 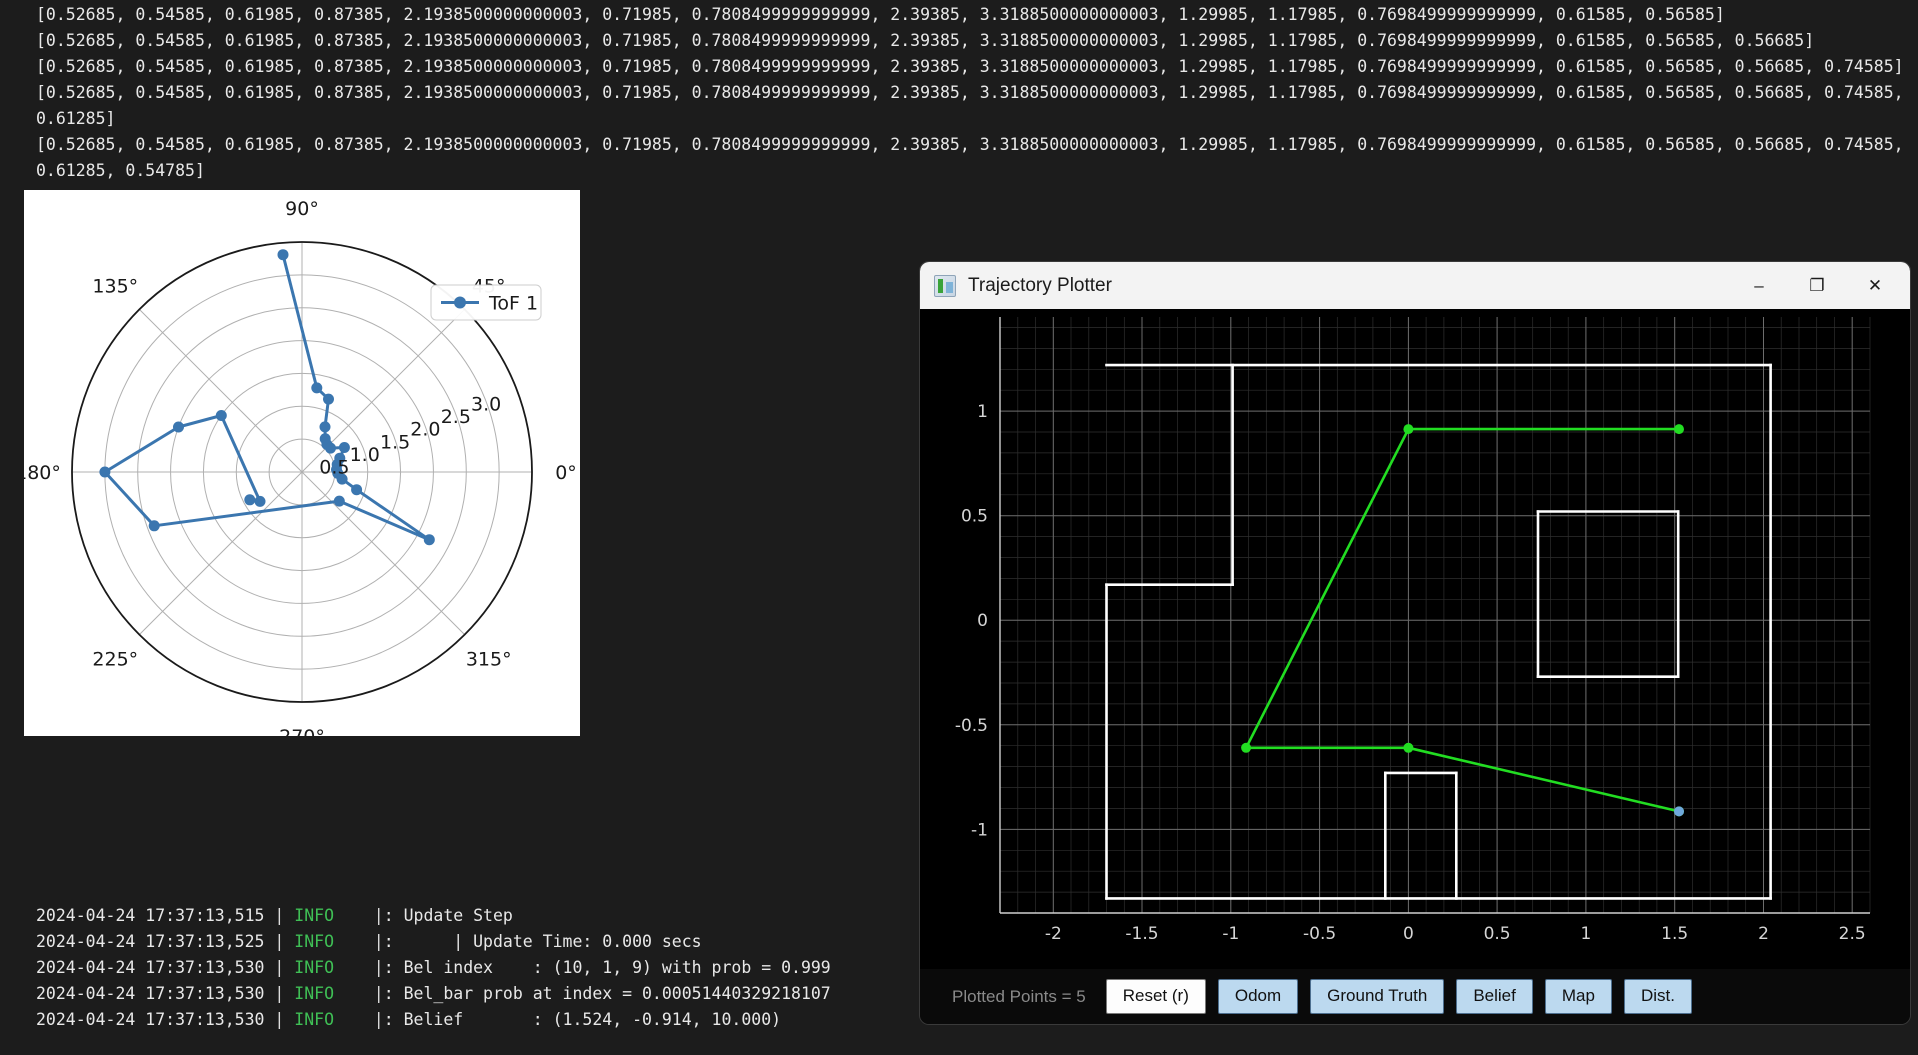 I want to click on x-tick-label: -1.5, so click(x=1141, y=934).